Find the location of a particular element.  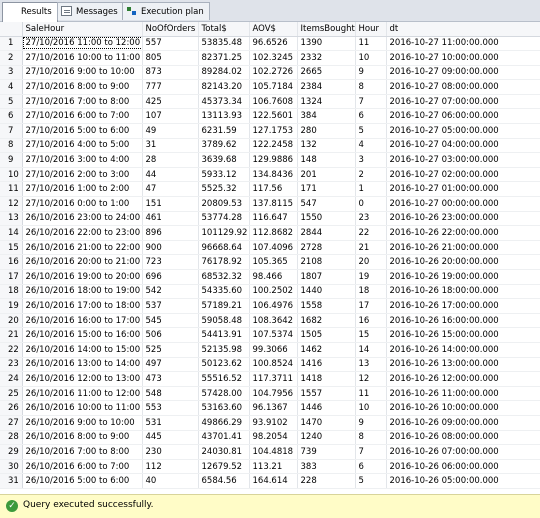

table-cell: 739 is located at coordinates (326, 452).